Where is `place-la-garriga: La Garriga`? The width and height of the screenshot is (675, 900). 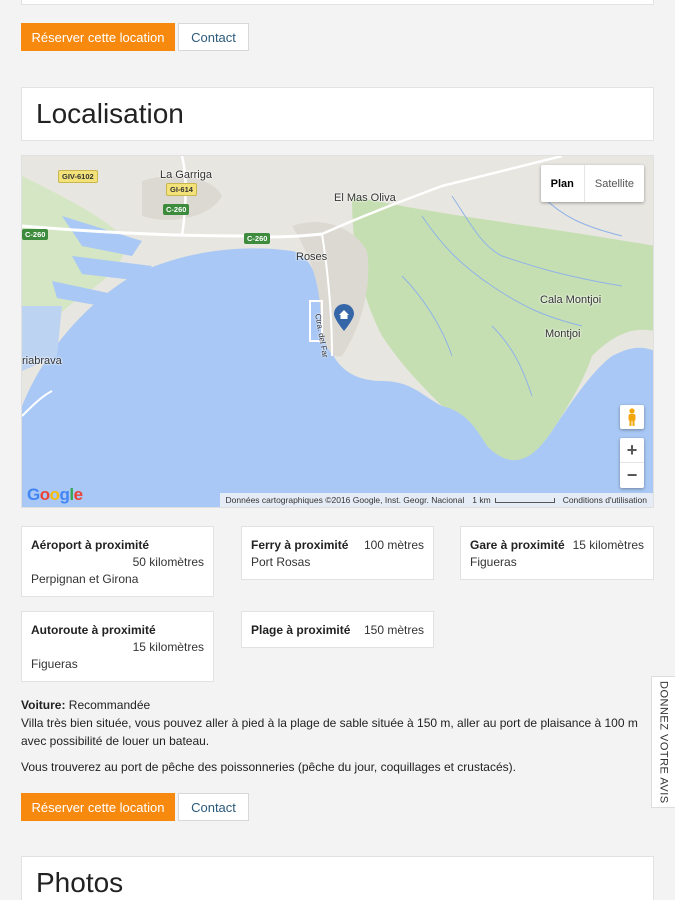 place-la-garriga: La Garriga is located at coordinates (186, 175).